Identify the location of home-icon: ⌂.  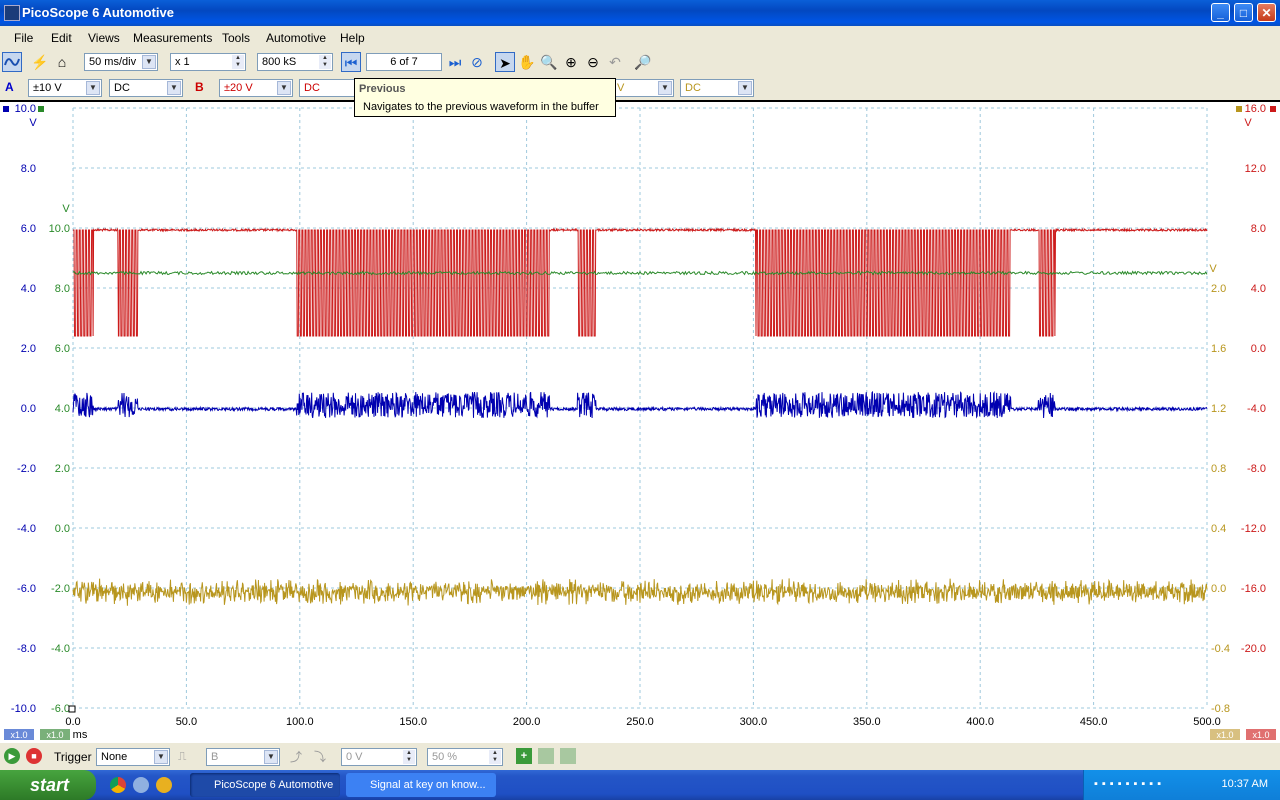
(62, 62).